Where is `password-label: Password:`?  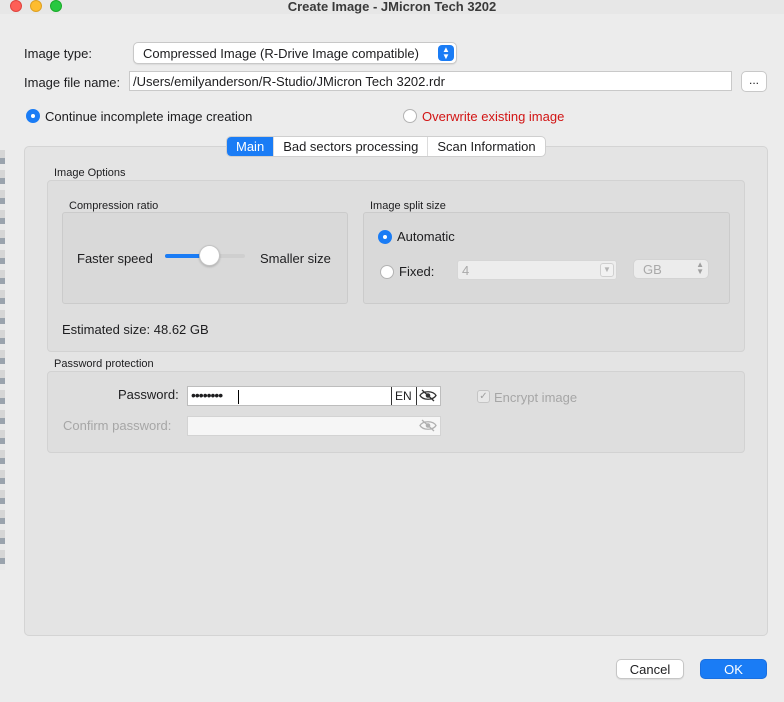
password-label: Password: is located at coordinates (148, 394).